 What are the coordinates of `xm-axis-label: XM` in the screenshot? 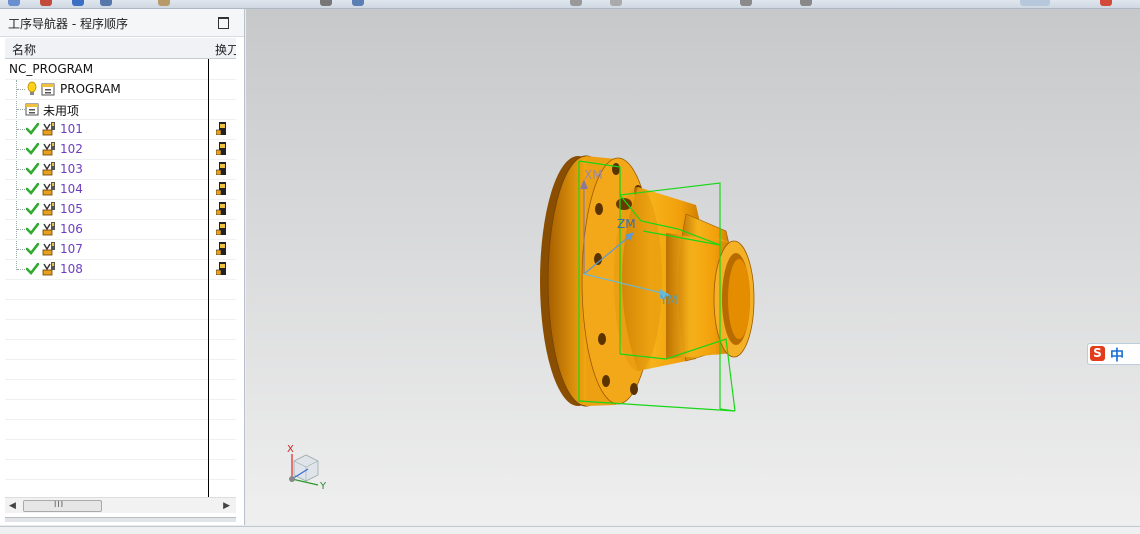 It's located at (593, 175).